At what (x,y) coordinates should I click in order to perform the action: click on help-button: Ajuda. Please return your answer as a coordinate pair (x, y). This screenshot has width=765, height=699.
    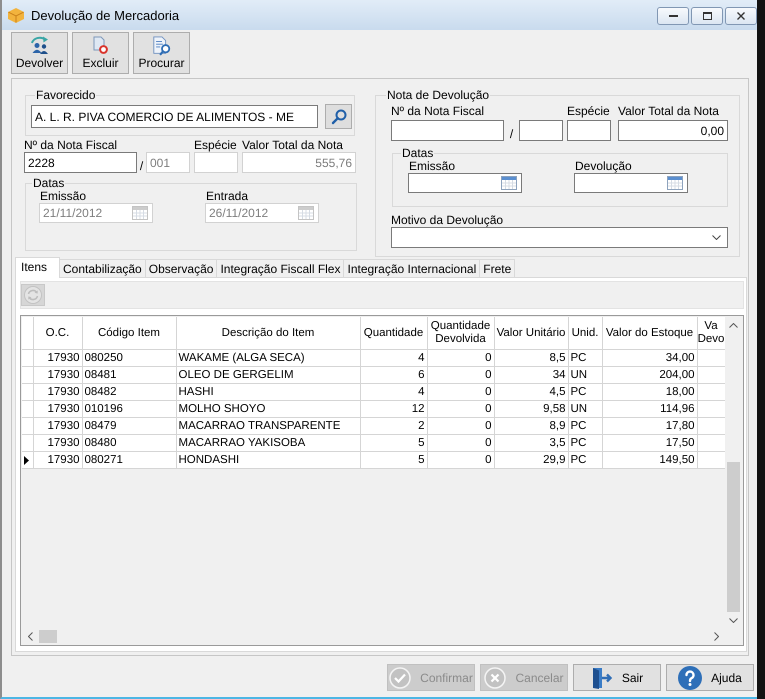
    Looking at the image, I should click on (710, 677).